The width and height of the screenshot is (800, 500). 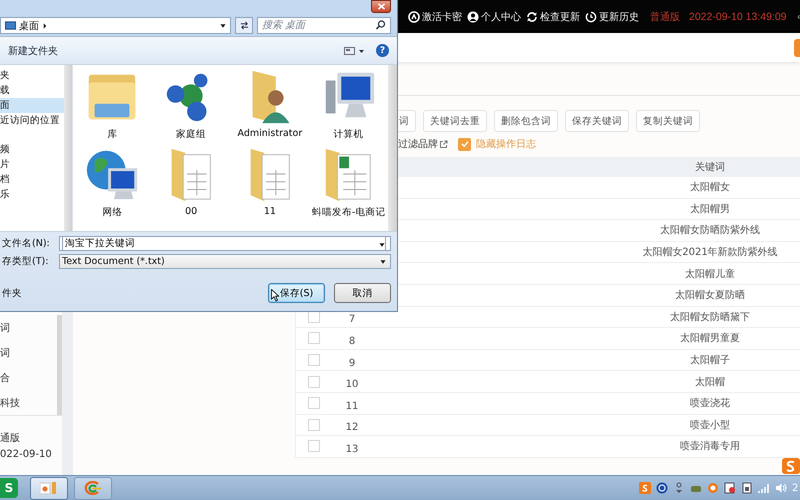 I want to click on action-button: 复制关键词, so click(x=668, y=121).